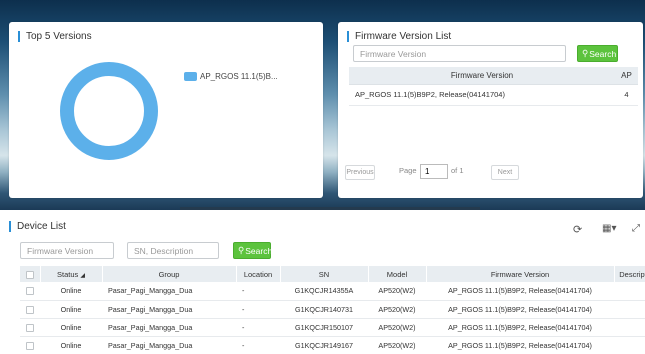 The image size is (645, 354). What do you see at coordinates (169, 274) in the screenshot?
I see `column-header-group: Group` at bounding box center [169, 274].